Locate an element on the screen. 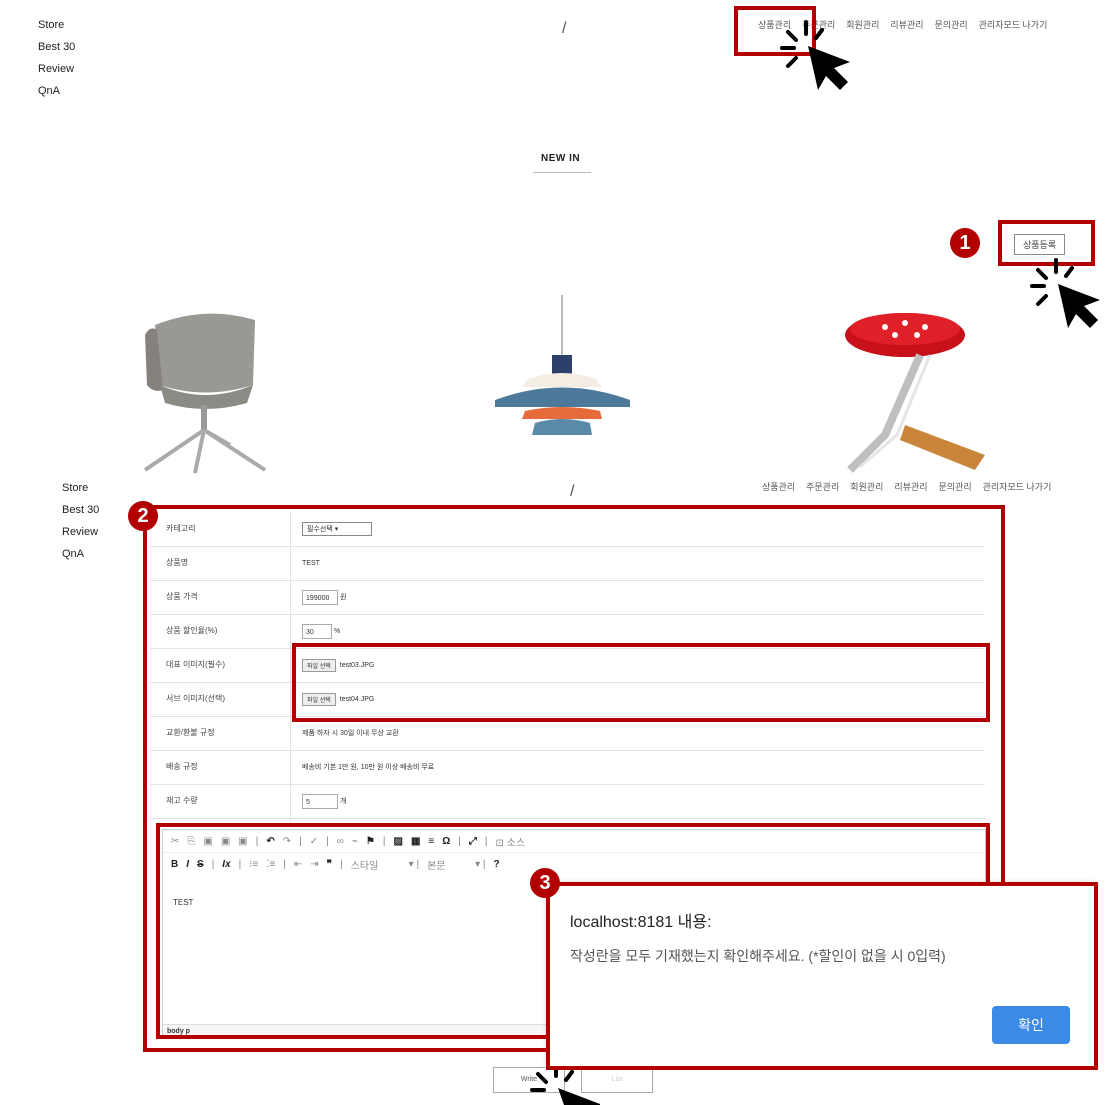 This screenshot has width=1105, height=1105. nav-member-manage: 회원관리 is located at coordinates (866, 487).